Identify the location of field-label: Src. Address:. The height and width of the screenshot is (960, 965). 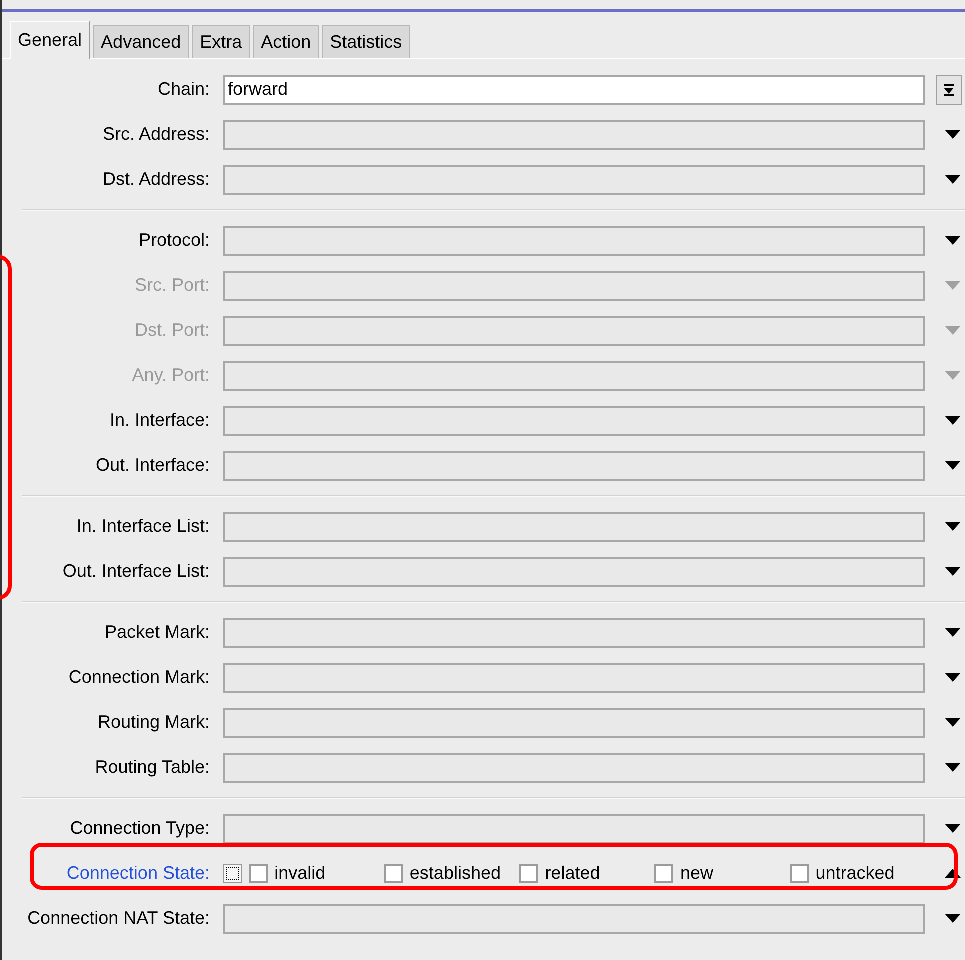
(156, 134).